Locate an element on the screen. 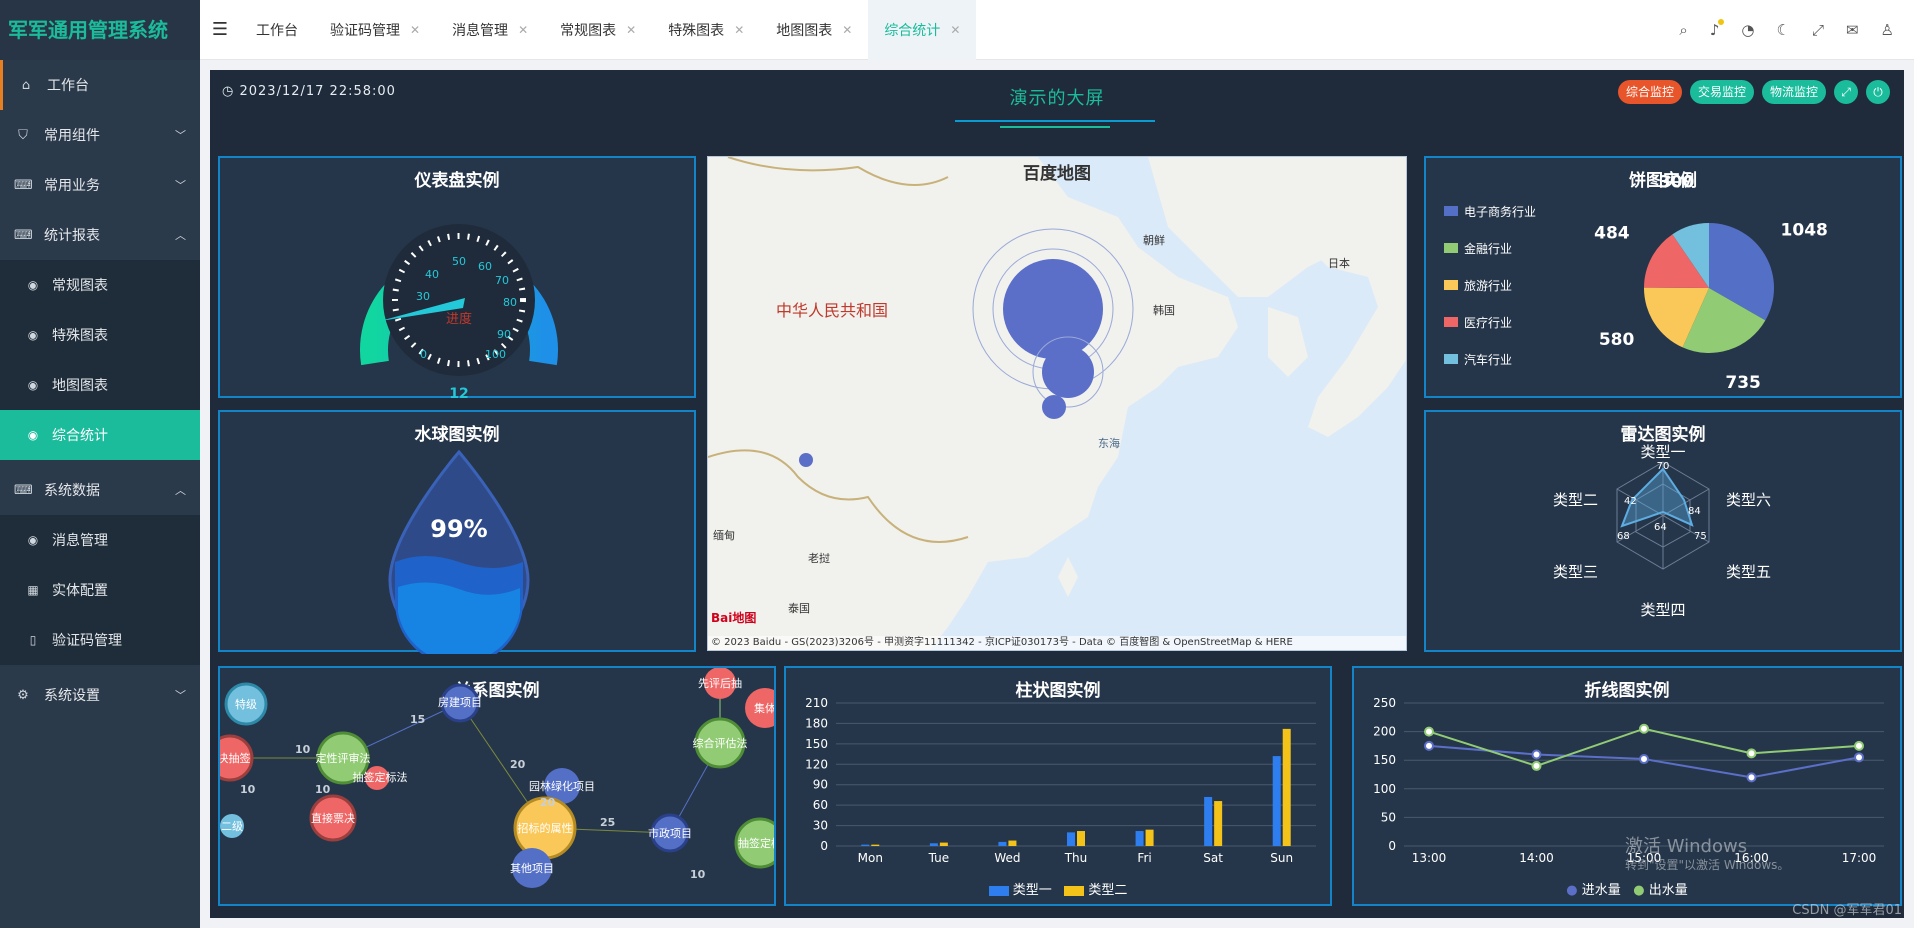 This screenshot has height=928, width=1914. csdn-watermark: CSDN @军军君01 is located at coordinates (1847, 910).